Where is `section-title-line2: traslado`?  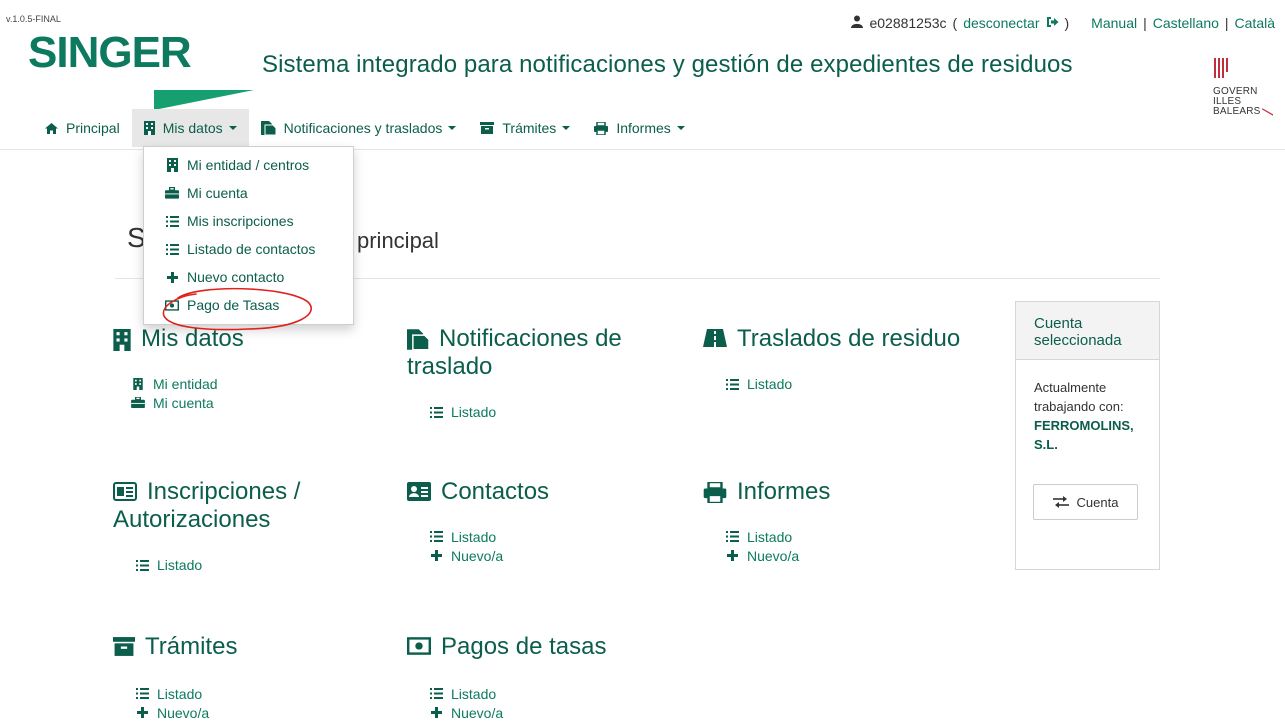 section-title-line2: traslado is located at coordinates (450, 366).